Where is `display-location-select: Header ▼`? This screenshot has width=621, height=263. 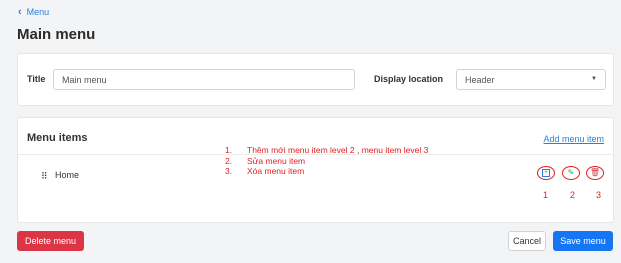
display-location-select: Header ▼ is located at coordinates (531, 79).